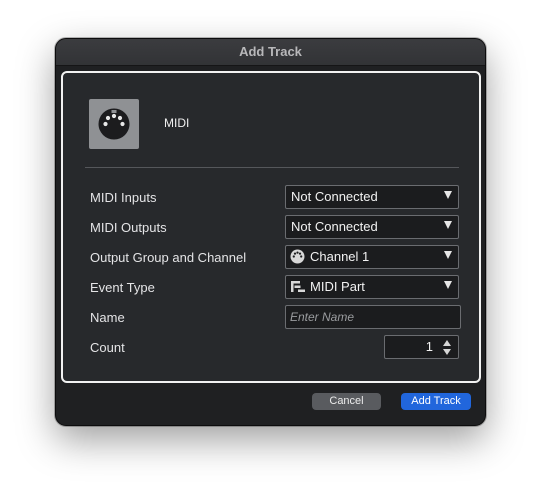 Image resolution: width=541 pixels, height=499 pixels. Describe the element at coordinates (447, 352) in the screenshot. I see `decrement-icon` at that location.